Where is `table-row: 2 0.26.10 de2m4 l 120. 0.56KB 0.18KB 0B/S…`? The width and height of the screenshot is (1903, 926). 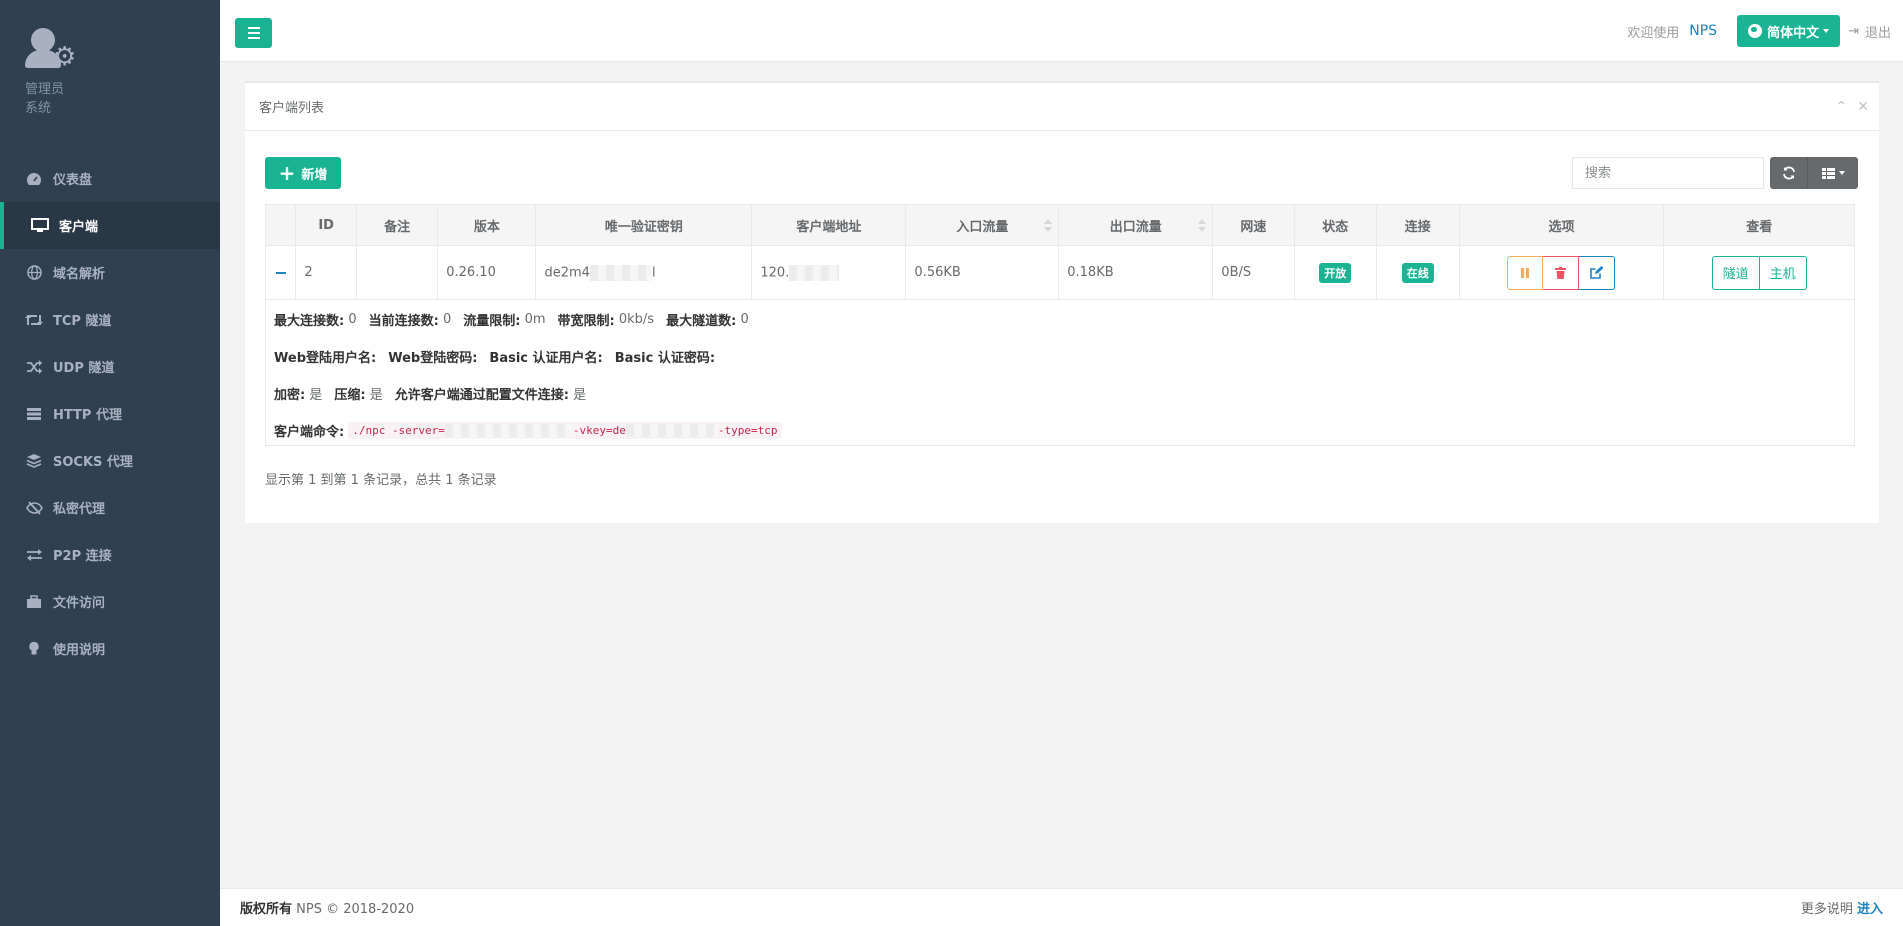 table-row: 2 0.26.10 de2m4 l 120. 0.56KB 0.18KB 0B/S… is located at coordinates (1059, 272).